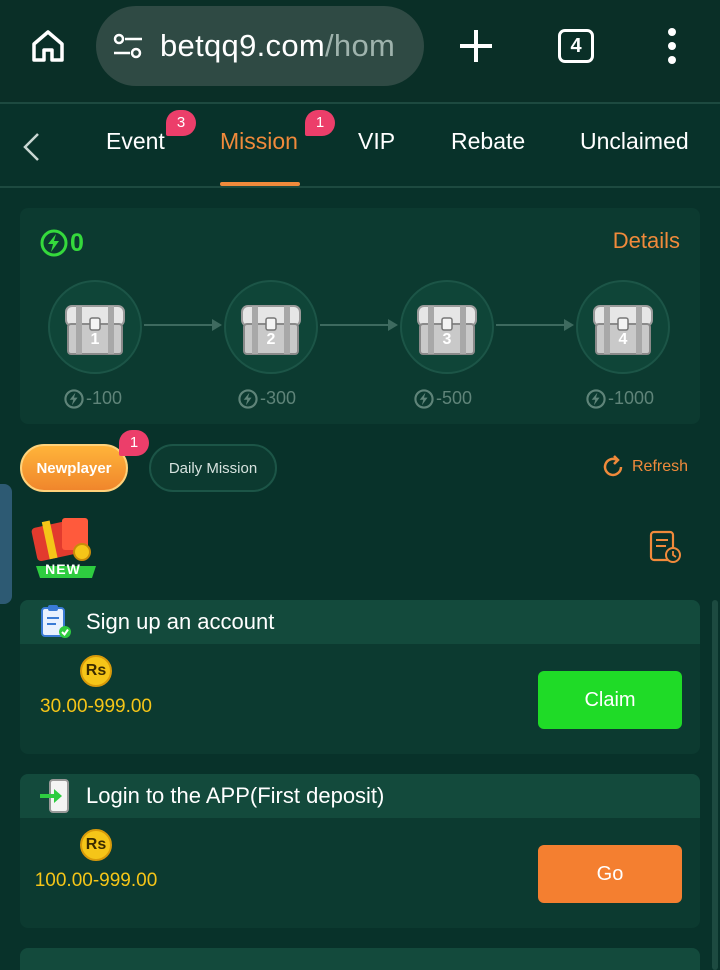 The height and width of the screenshot is (970, 720). What do you see at coordinates (135, 141) in the screenshot?
I see `tab-event: Event` at bounding box center [135, 141].